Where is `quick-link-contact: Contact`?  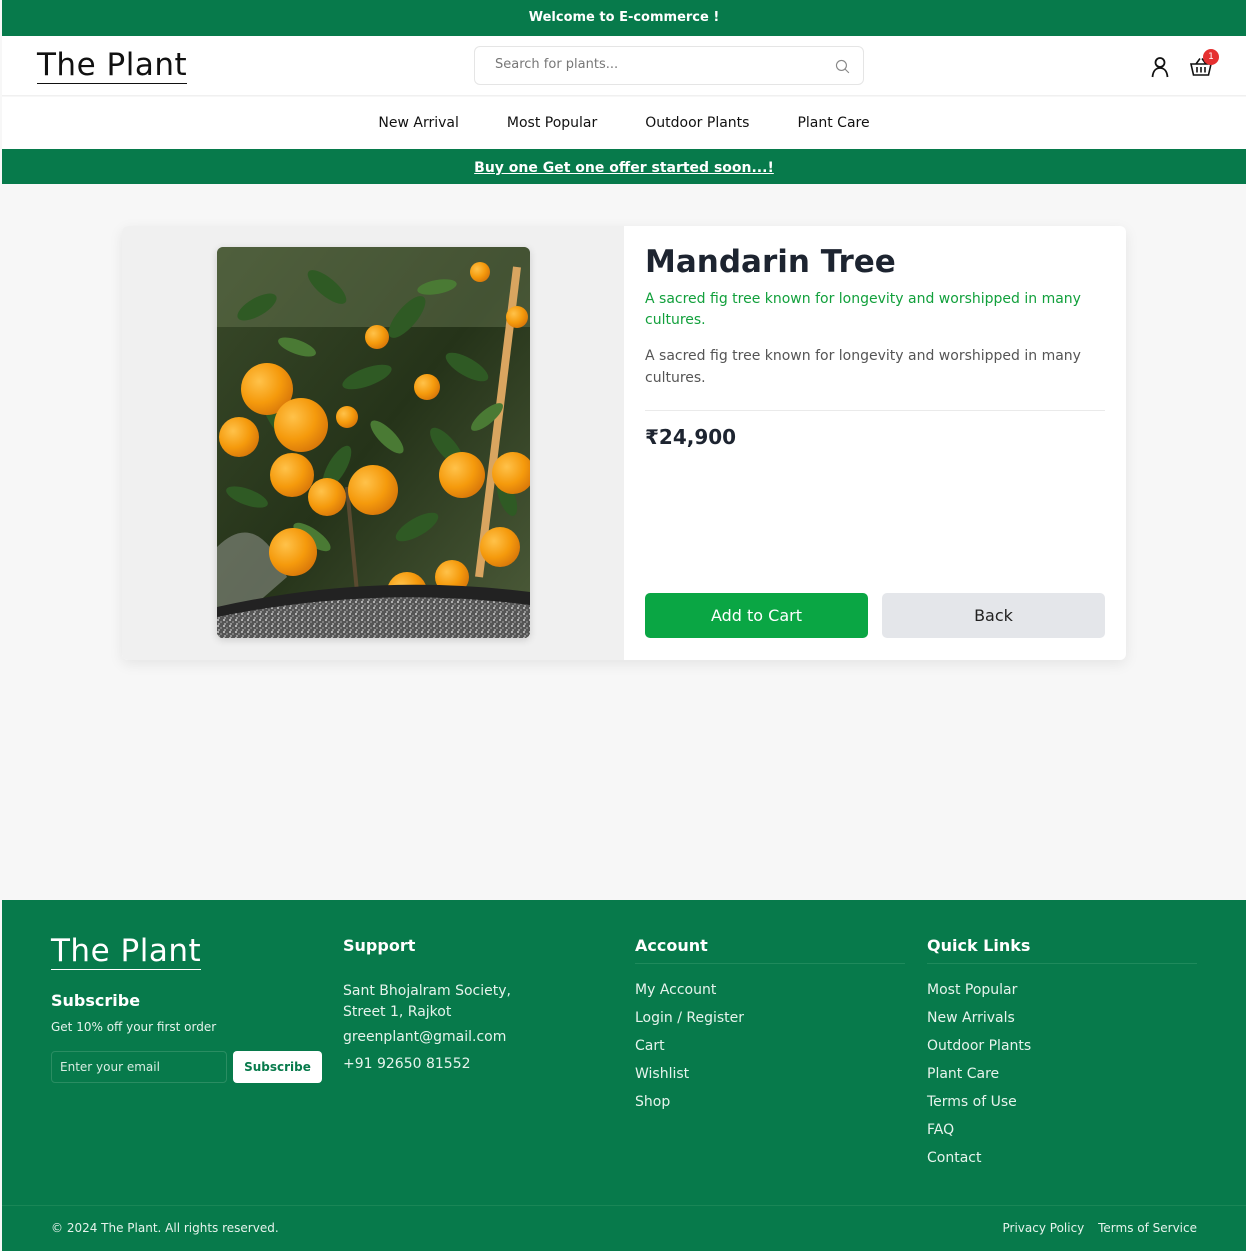 quick-link-contact: Contact is located at coordinates (1062, 1164).